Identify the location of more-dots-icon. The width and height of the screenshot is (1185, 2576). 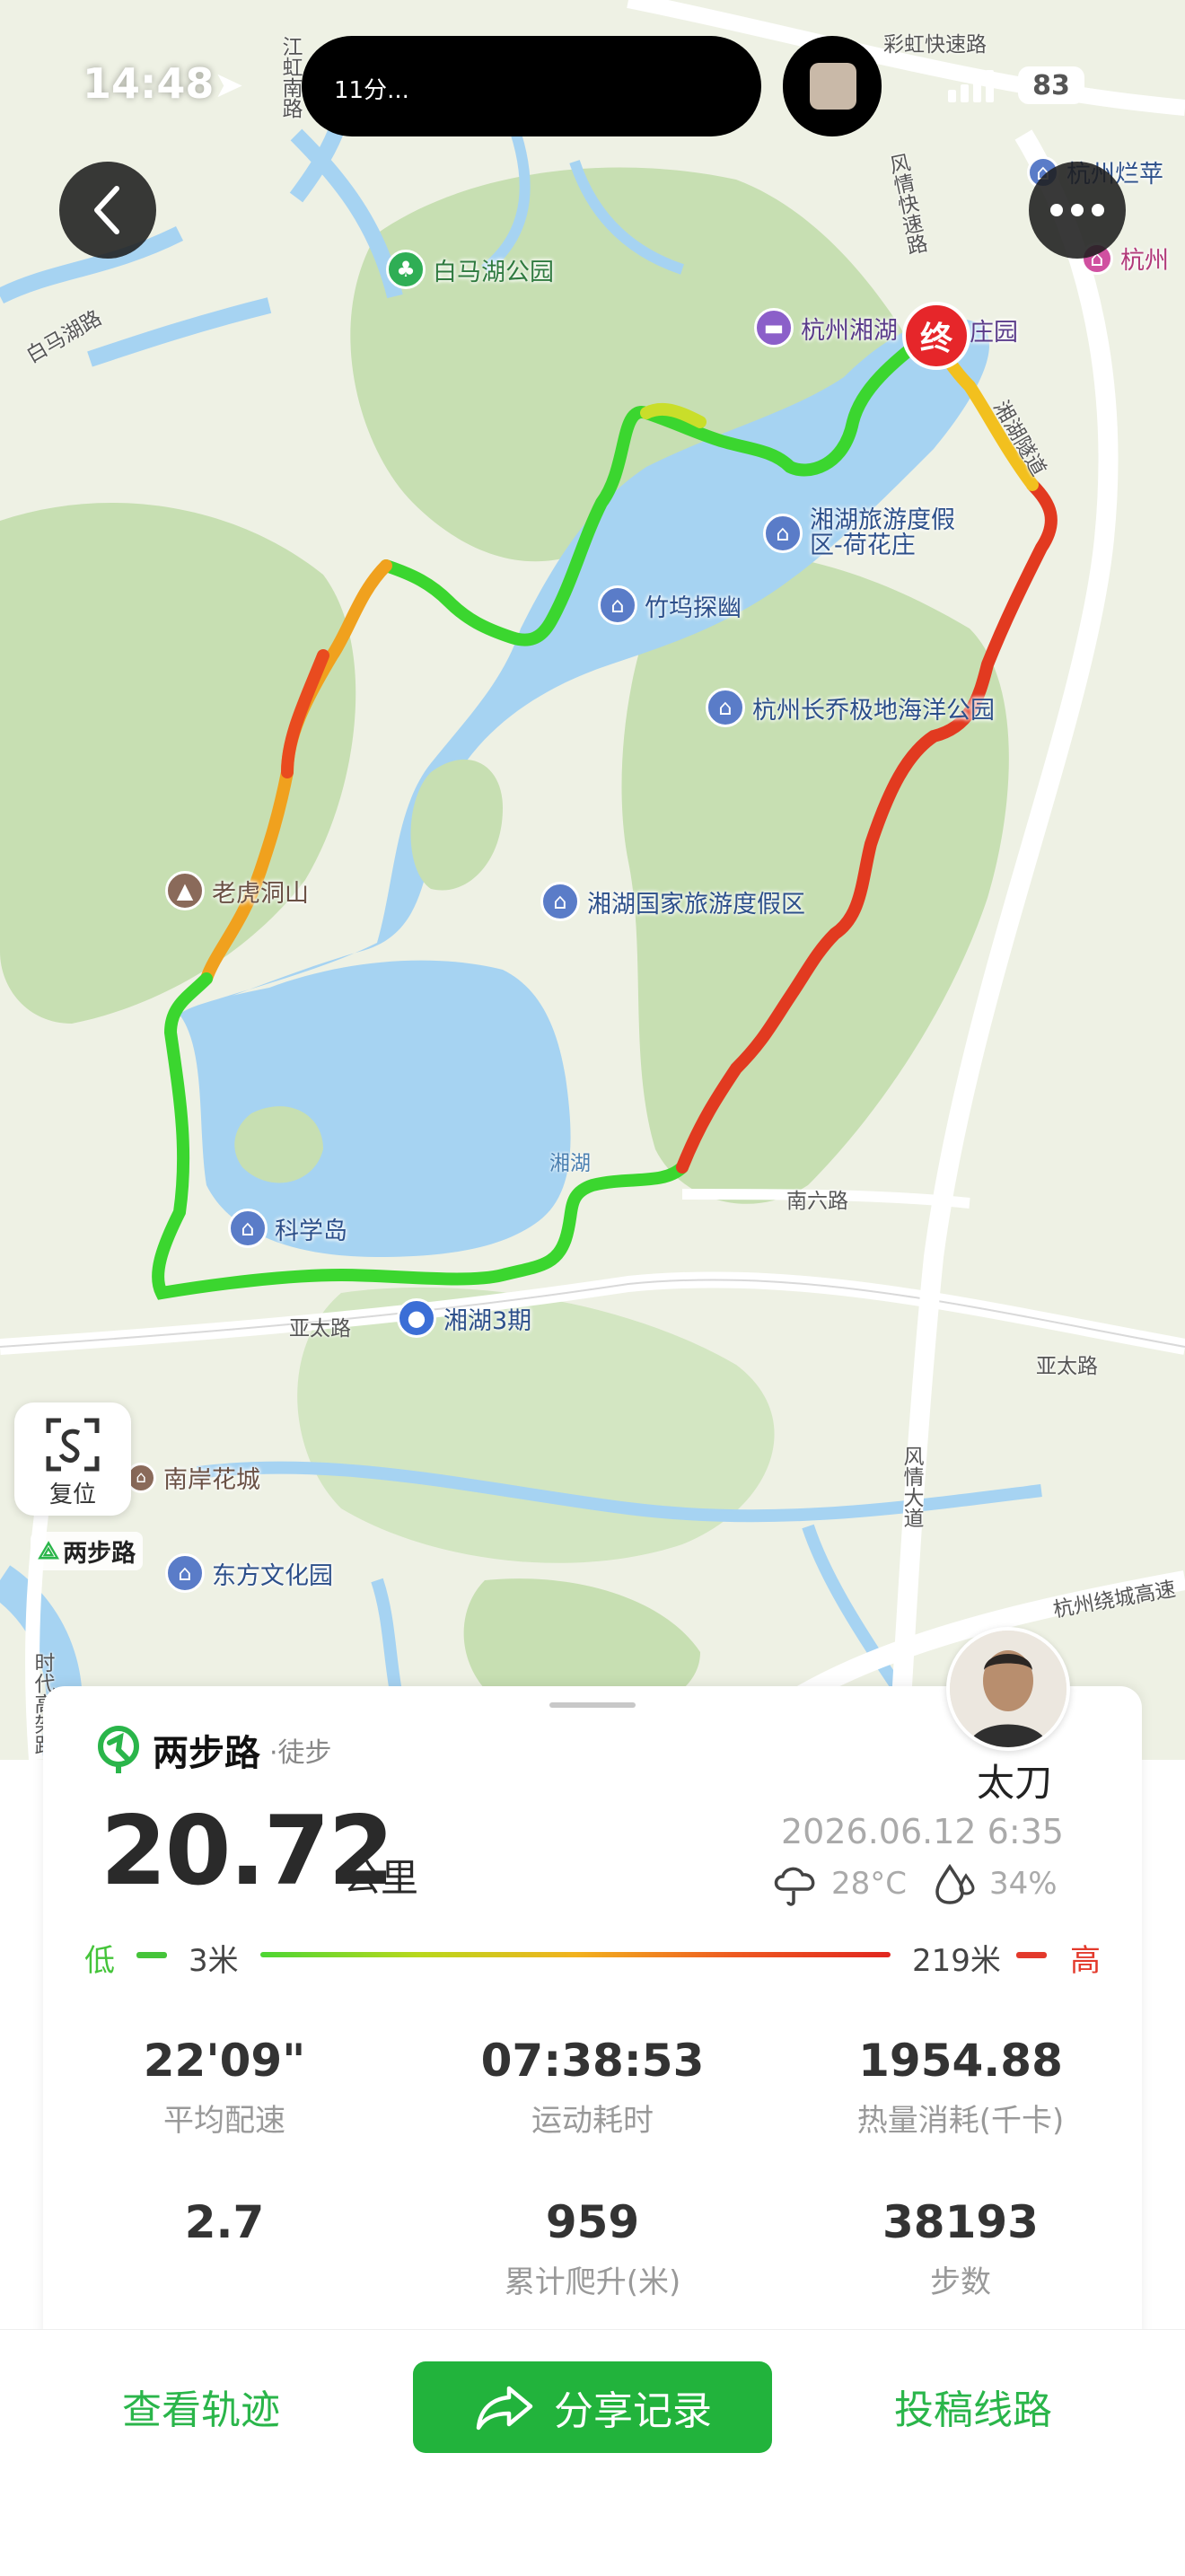
(1077, 210).